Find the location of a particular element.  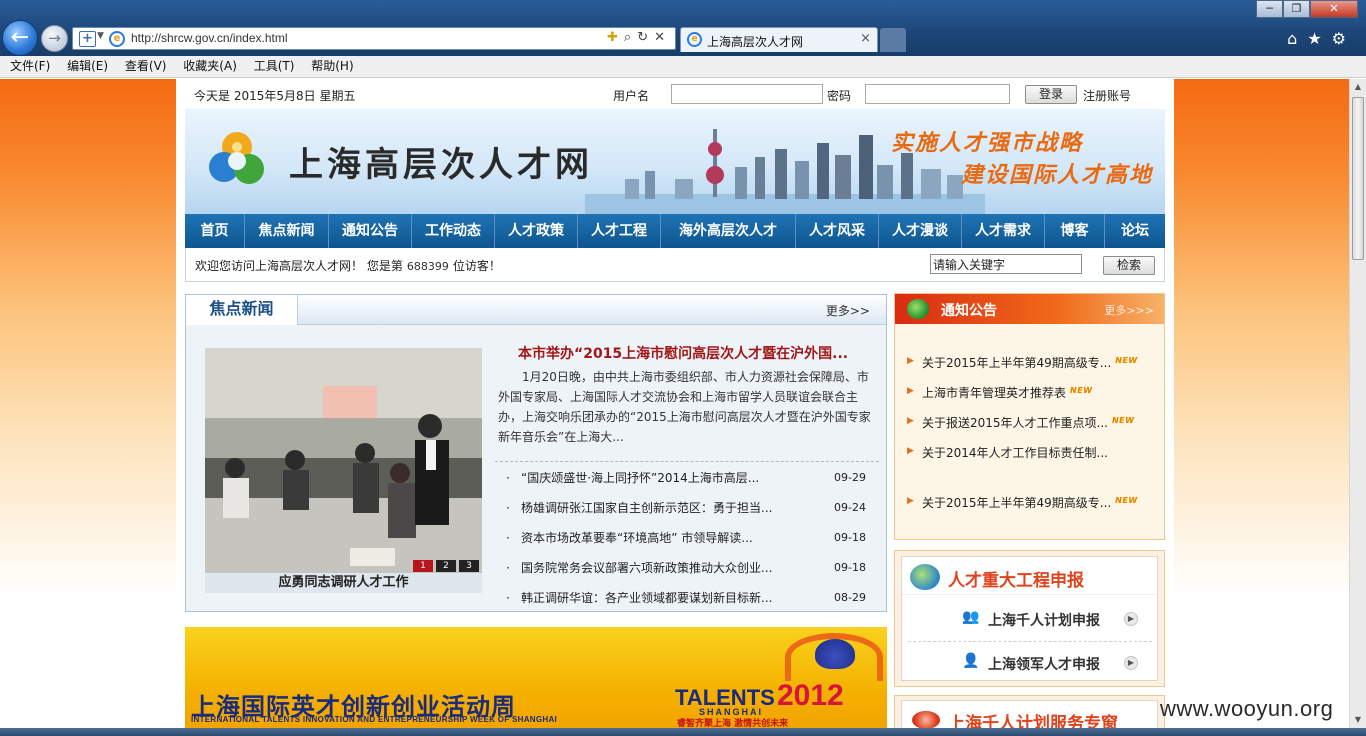

notice-item-title: 关于报送2015年人才工作重点项... NEW is located at coordinates (1028, 422).